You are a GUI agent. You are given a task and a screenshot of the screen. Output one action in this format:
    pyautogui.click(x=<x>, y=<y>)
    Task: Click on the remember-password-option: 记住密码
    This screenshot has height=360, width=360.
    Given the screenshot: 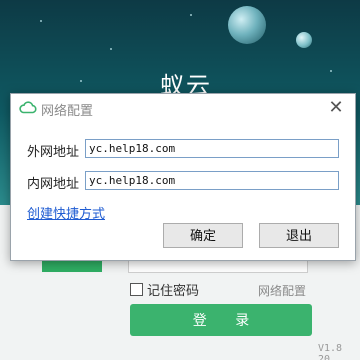 What is the action you would take?
    pyautogui.click(x=164, y=289)
    